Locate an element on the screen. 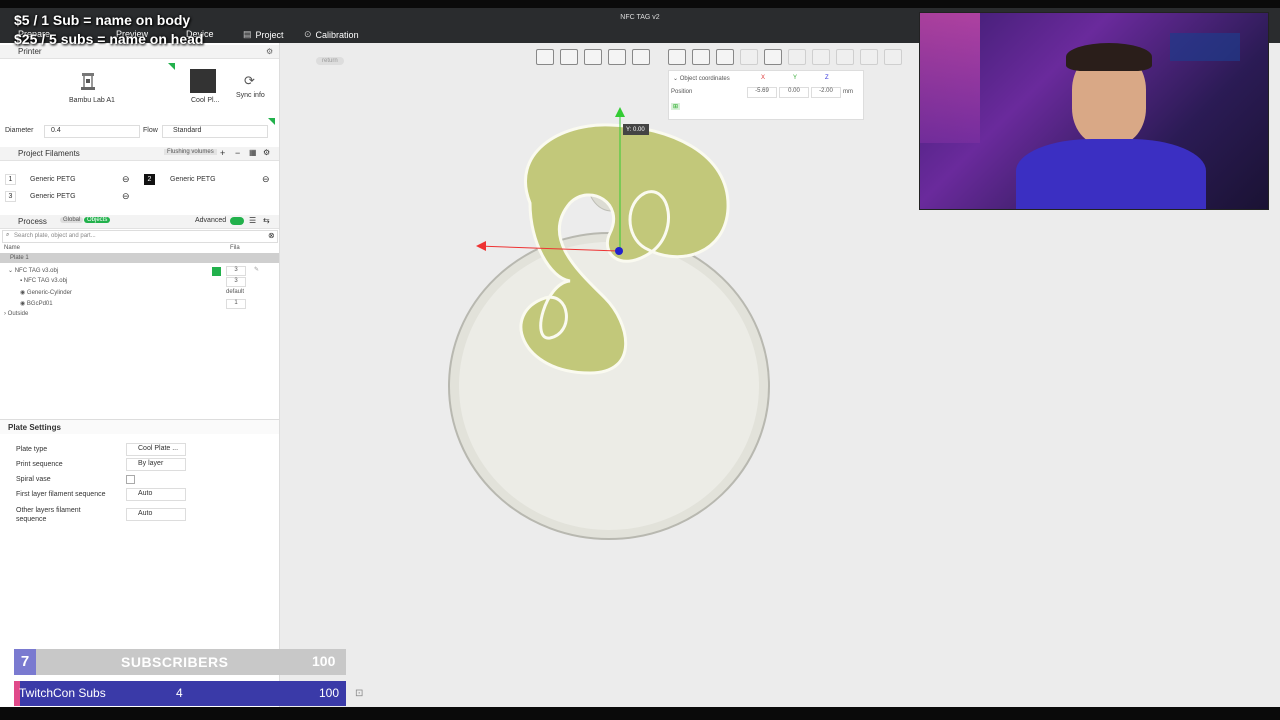 This screenshot has height=720, width=1280. tab-calibration: ⊙ Calibration is located at coordinates (331, 34).